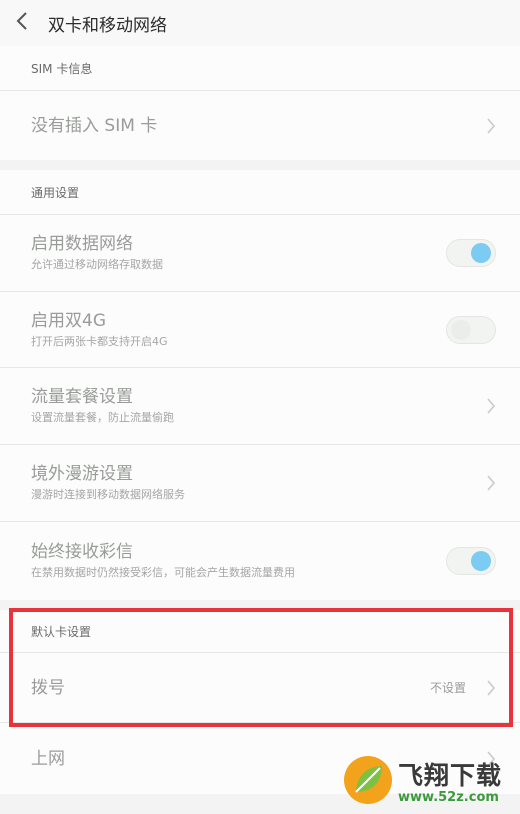  Describe the element at coordinates (260, 23) in the screenshot. I see `header-bar: 双卡和移动网络` at that location.